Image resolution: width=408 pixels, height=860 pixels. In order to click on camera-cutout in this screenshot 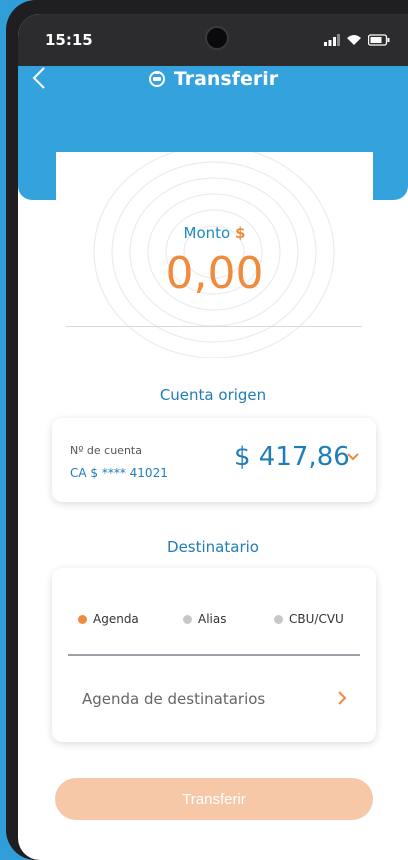, I will do `click(217, 38)`.